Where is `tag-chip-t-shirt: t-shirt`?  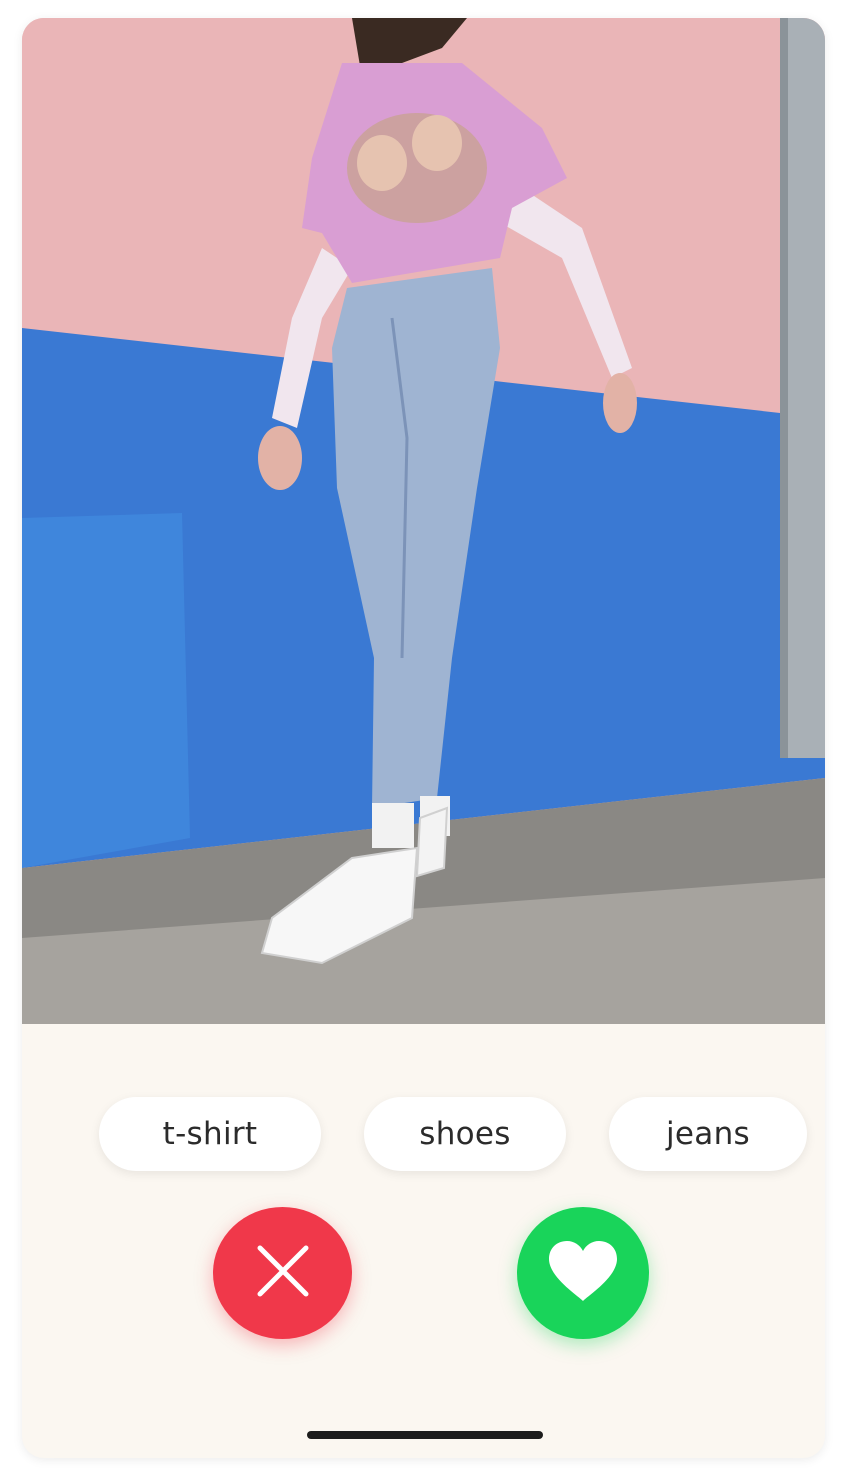 tag-chip-t-shirt: t-shirt is located at coordinates (210, 1134).